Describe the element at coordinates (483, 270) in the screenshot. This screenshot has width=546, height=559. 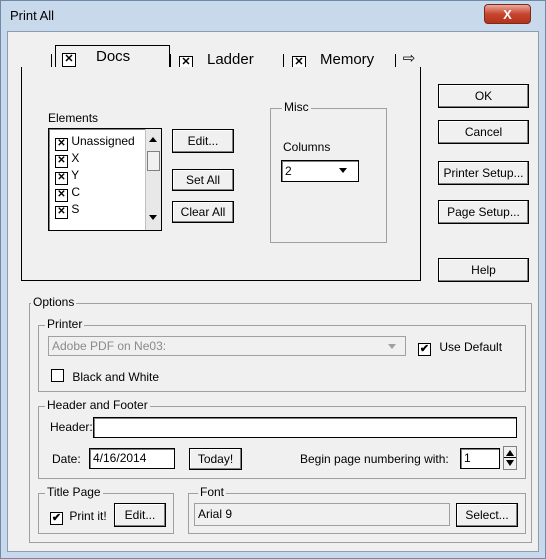
I see `help-button: Help` at that location.